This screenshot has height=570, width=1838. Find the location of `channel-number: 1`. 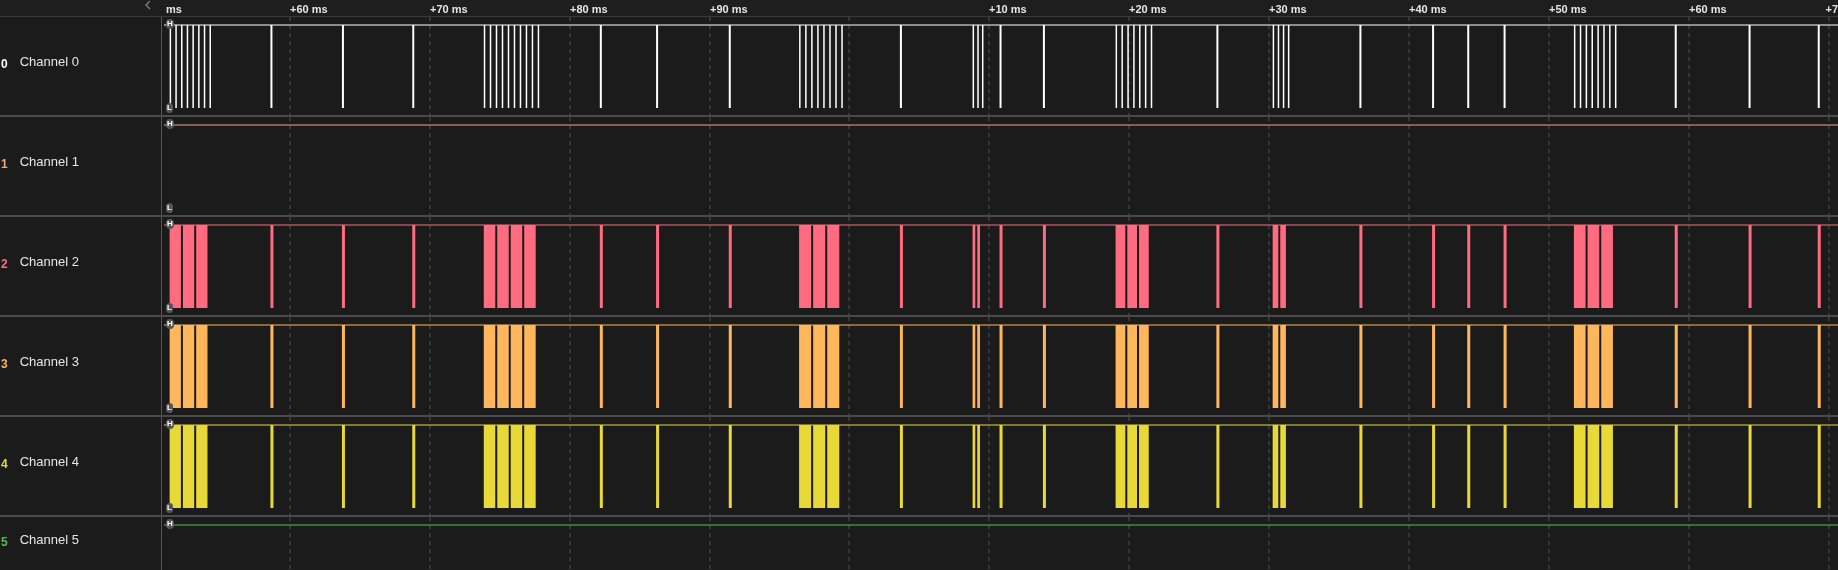

channel-number: 1 is located at coordinates (4, 164).